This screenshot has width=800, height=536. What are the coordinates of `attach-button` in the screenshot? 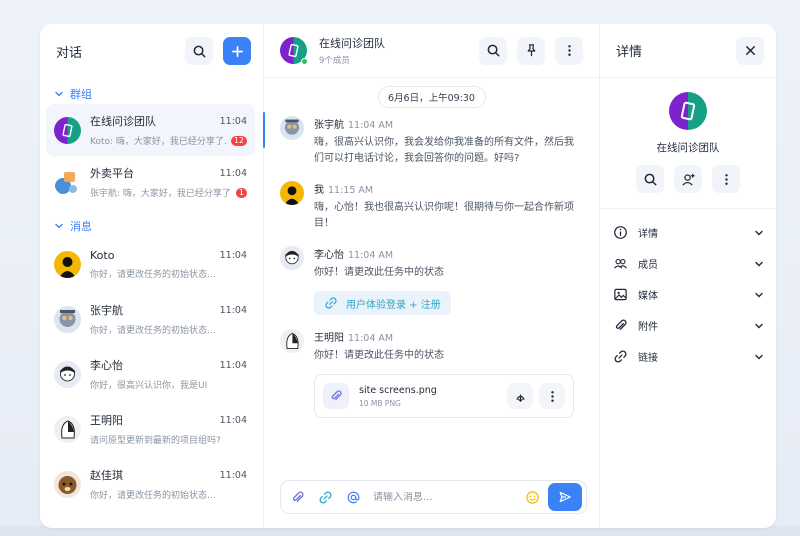 It's located at (297, 497).